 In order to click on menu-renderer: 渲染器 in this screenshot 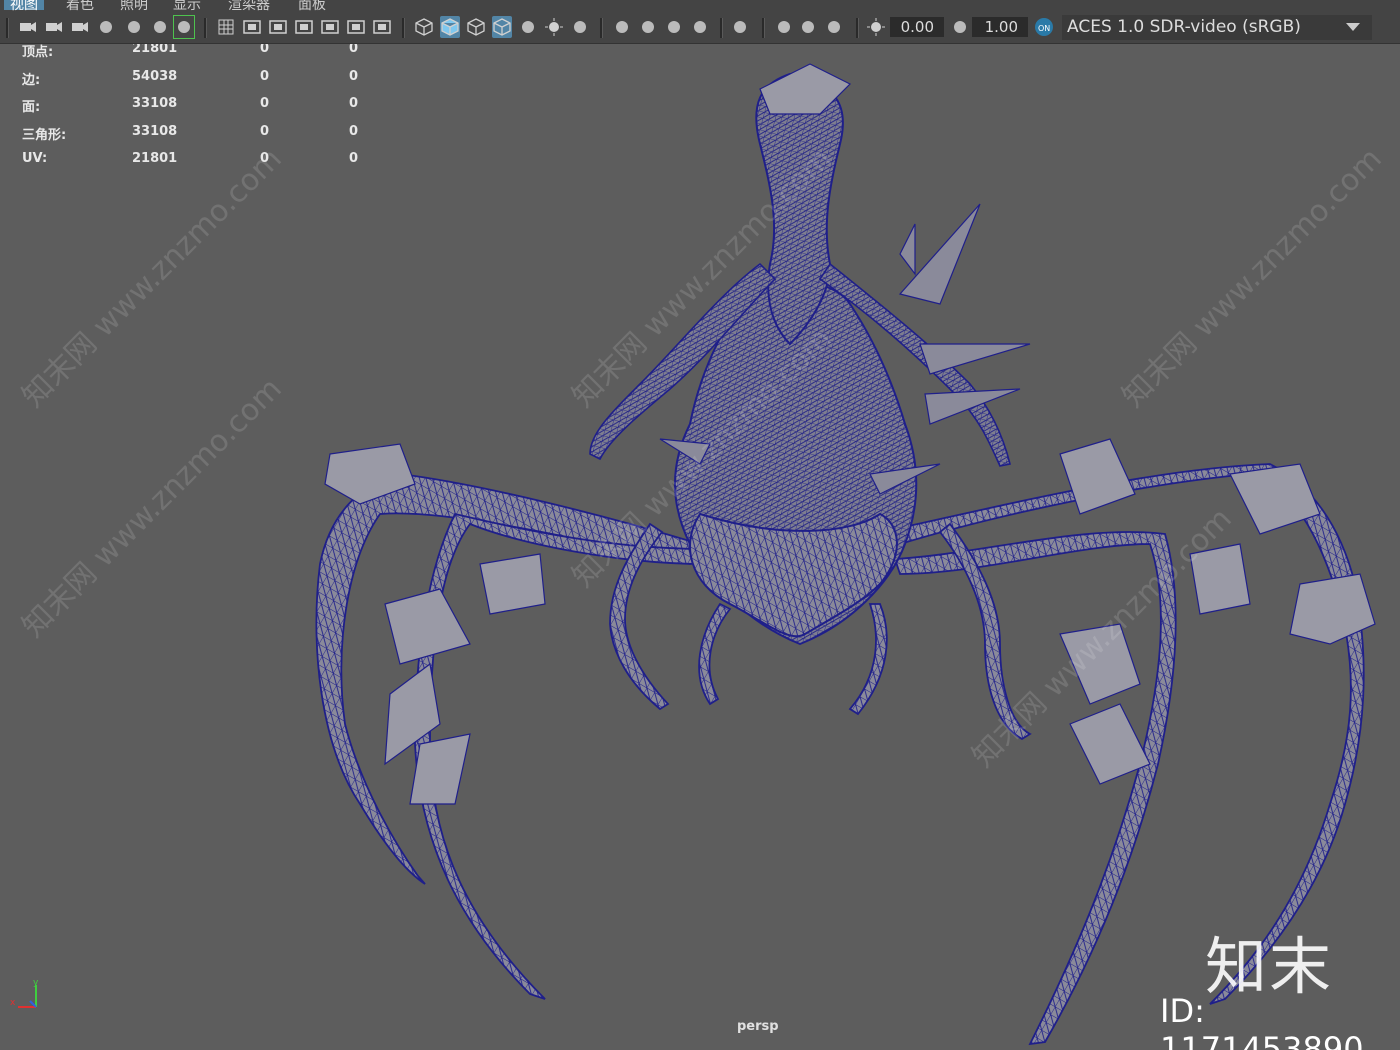, I will do `click(249, 6)`.